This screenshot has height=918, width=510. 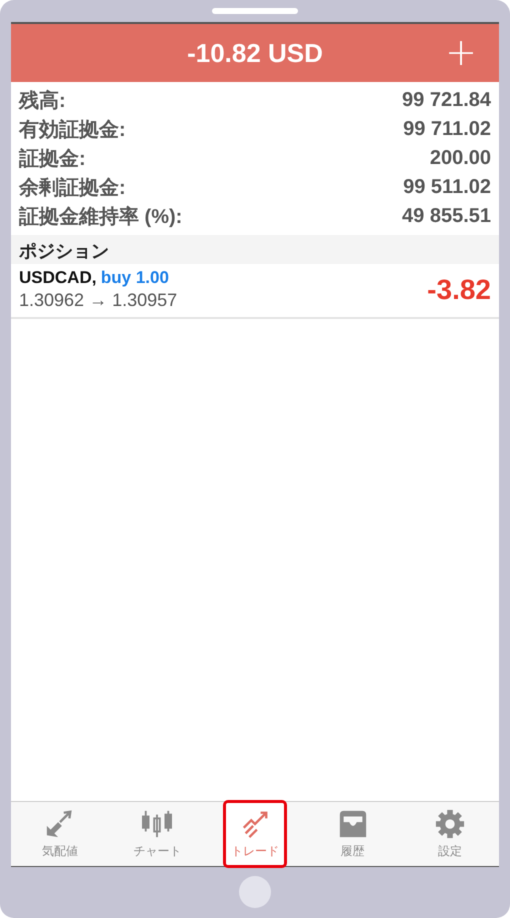 I want to click on balance-title: -10.82 USD, so click(x=255, y=53).